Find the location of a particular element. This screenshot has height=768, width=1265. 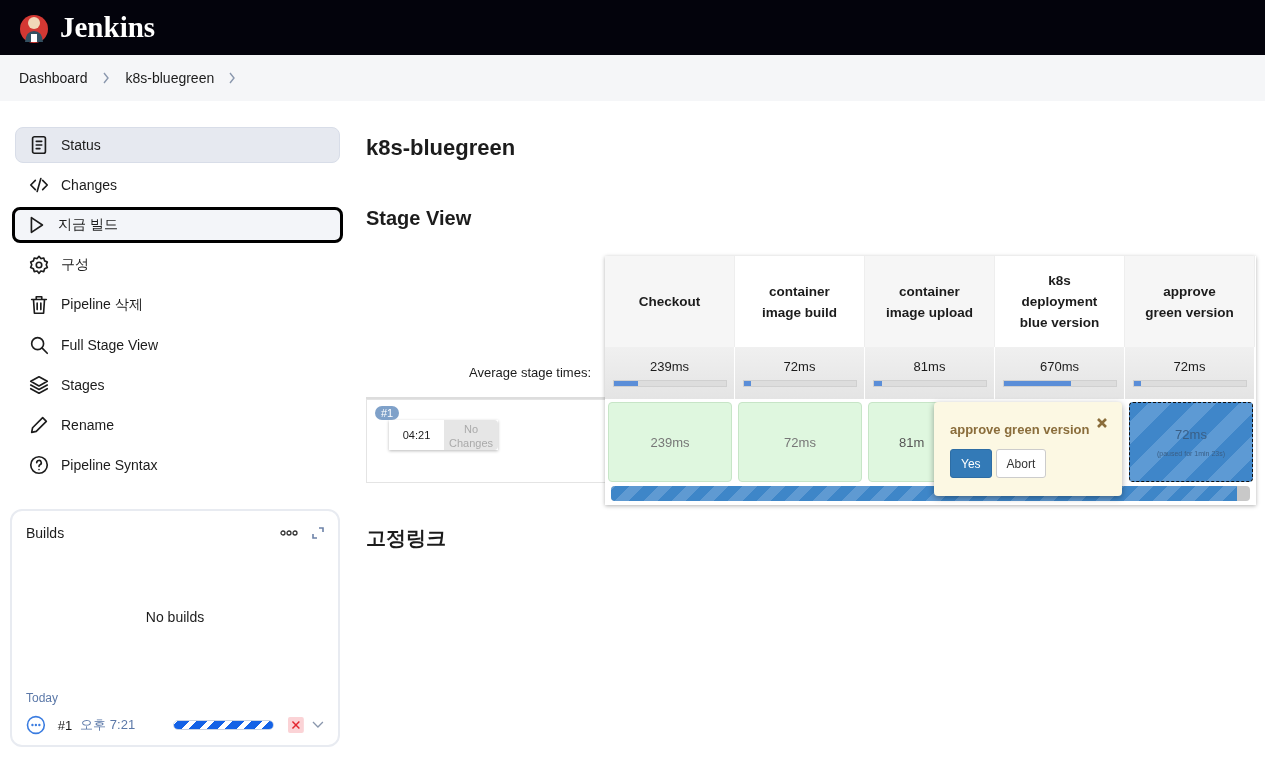

breadcrumb-link: Dashboard is located at coordinates (53, 78).